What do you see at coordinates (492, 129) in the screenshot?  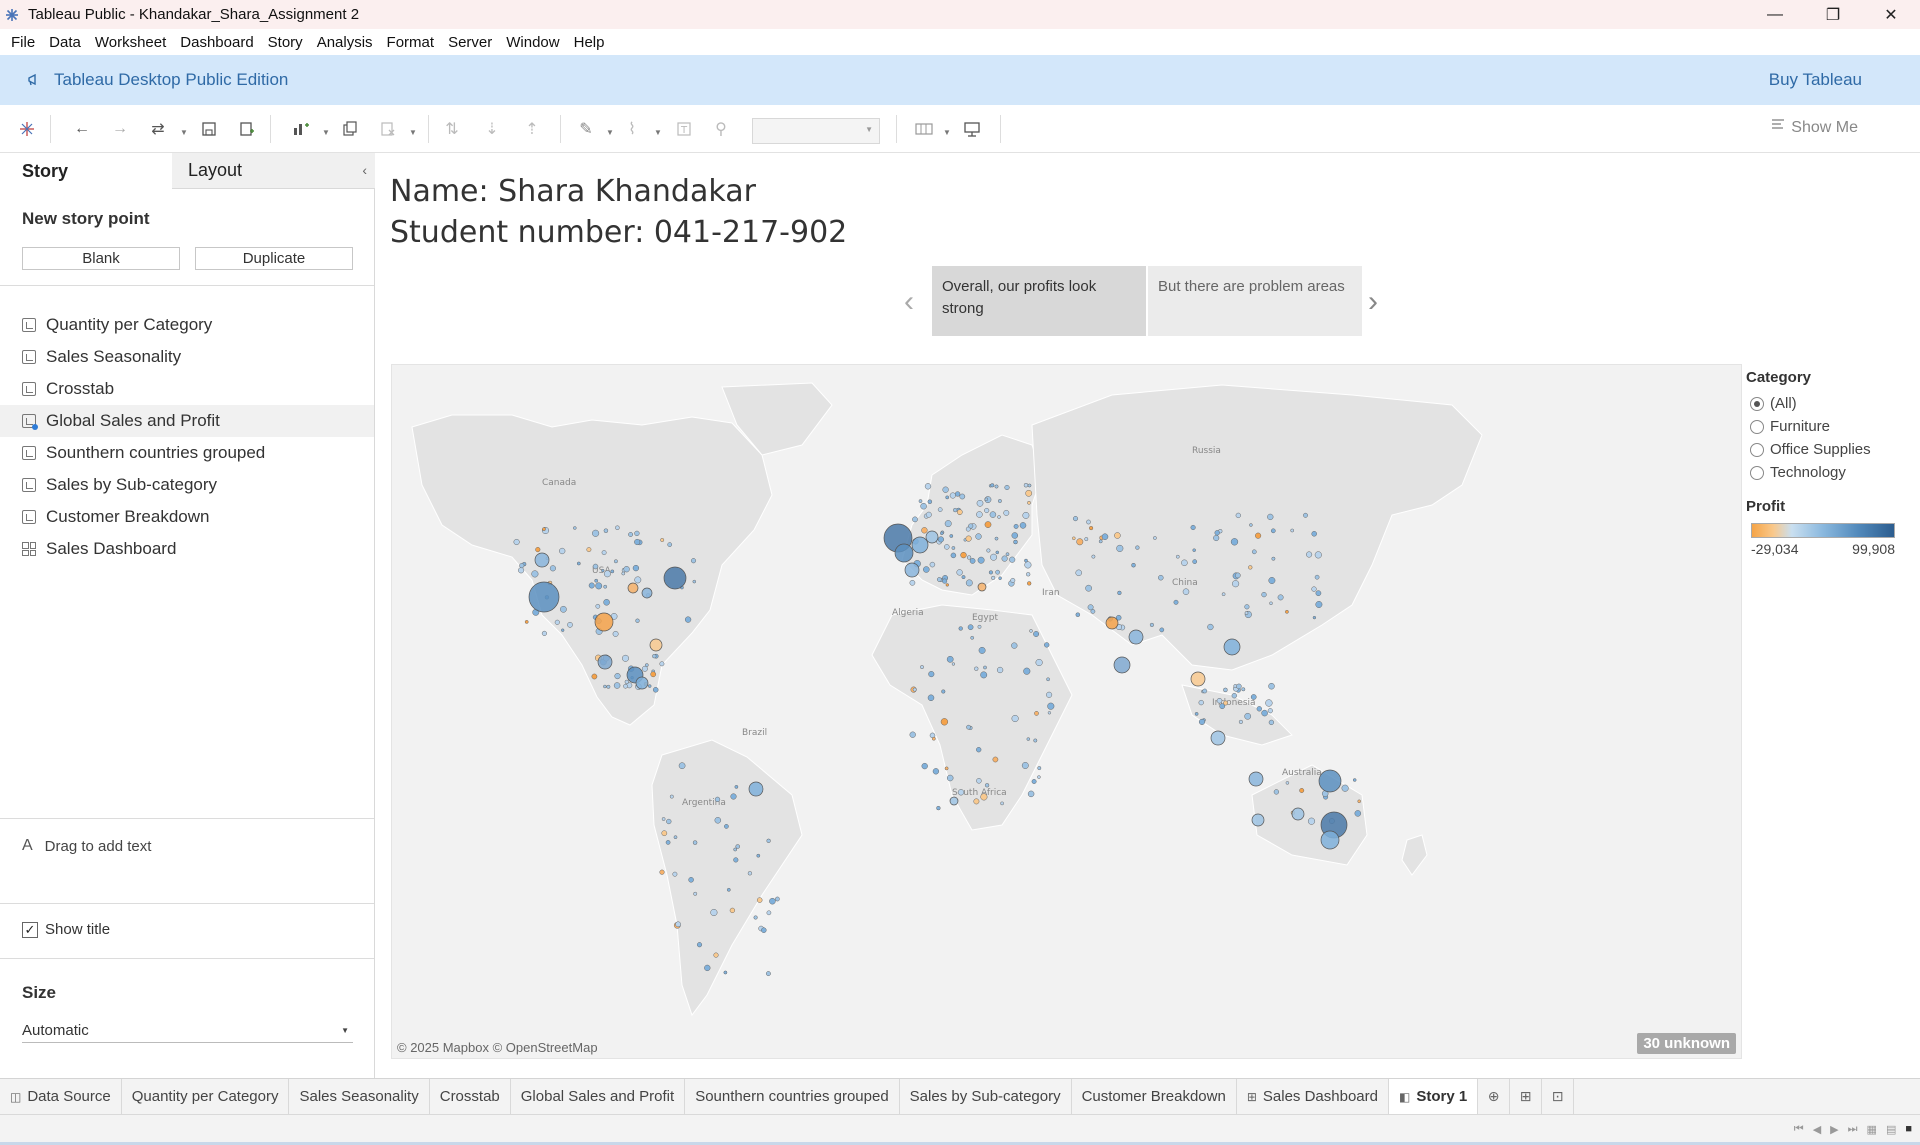 I see `sort-ascending-icon: ⇣` at bounding box center [492, 129].